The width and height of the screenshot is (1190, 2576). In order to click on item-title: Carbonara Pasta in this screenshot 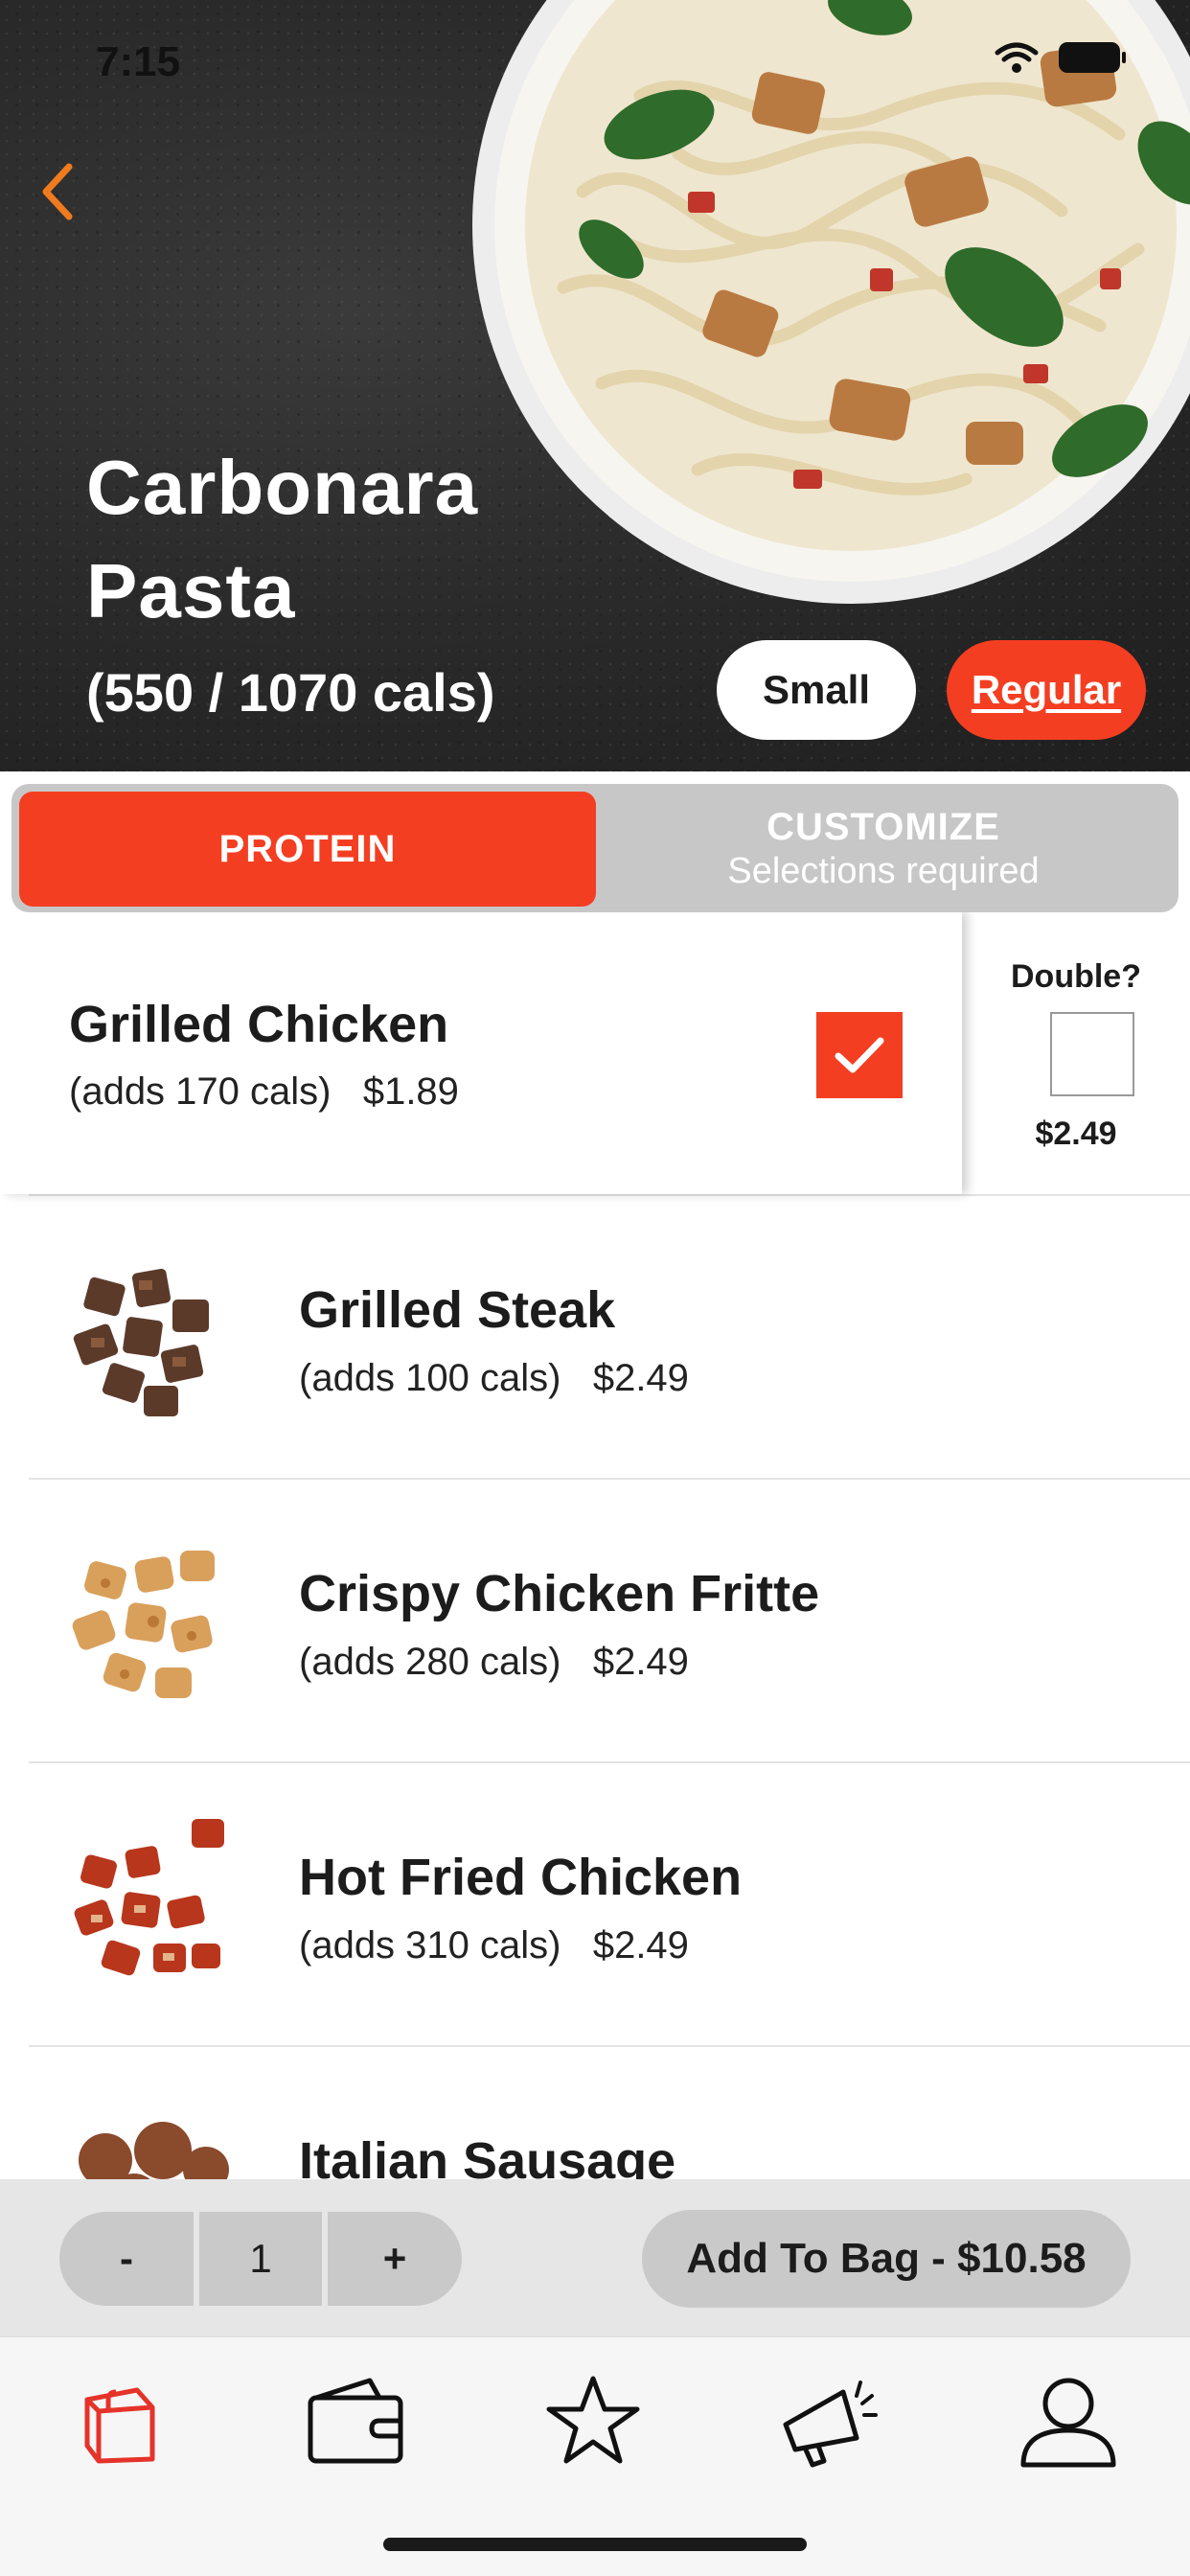, I will do `click(282, 539)`.